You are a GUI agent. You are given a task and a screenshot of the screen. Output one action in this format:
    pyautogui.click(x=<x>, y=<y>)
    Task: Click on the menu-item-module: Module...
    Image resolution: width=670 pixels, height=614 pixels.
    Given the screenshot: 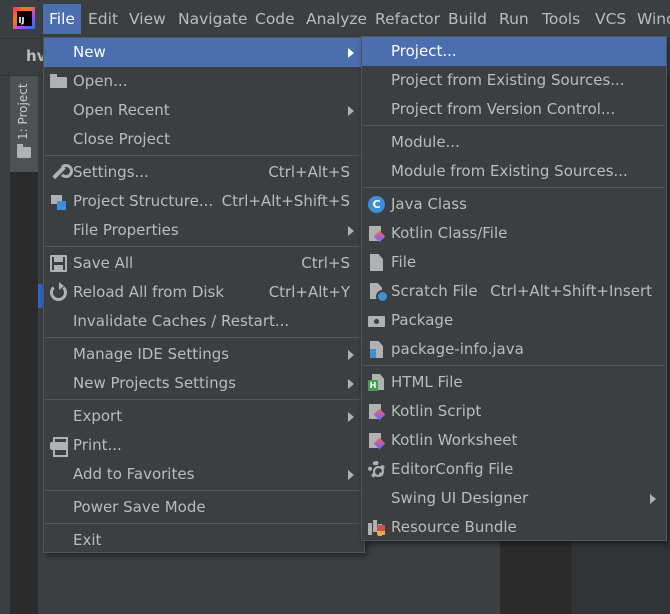 What is the action you would take?
    pyautogui.click(x=514, y=142)
    